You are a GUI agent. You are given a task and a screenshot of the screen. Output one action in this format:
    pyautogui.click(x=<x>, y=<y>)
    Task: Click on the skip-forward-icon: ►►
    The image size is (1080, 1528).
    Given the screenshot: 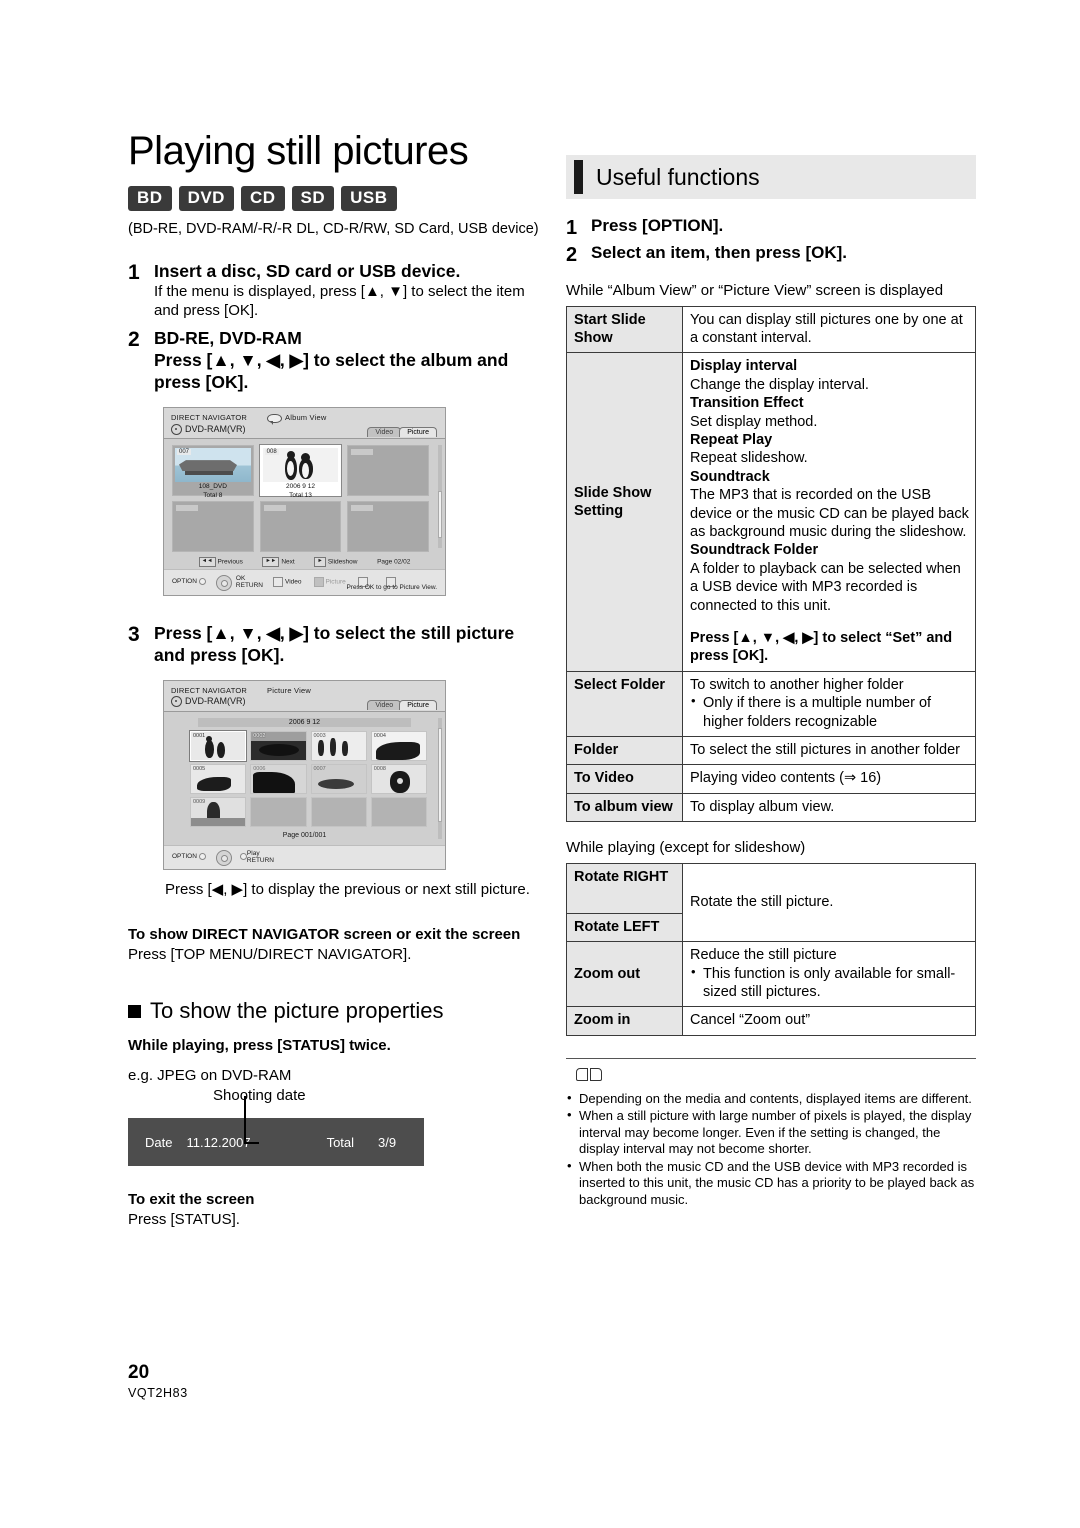 What is the action you would take?
    pyautogui.click(x=271, y=562)
    